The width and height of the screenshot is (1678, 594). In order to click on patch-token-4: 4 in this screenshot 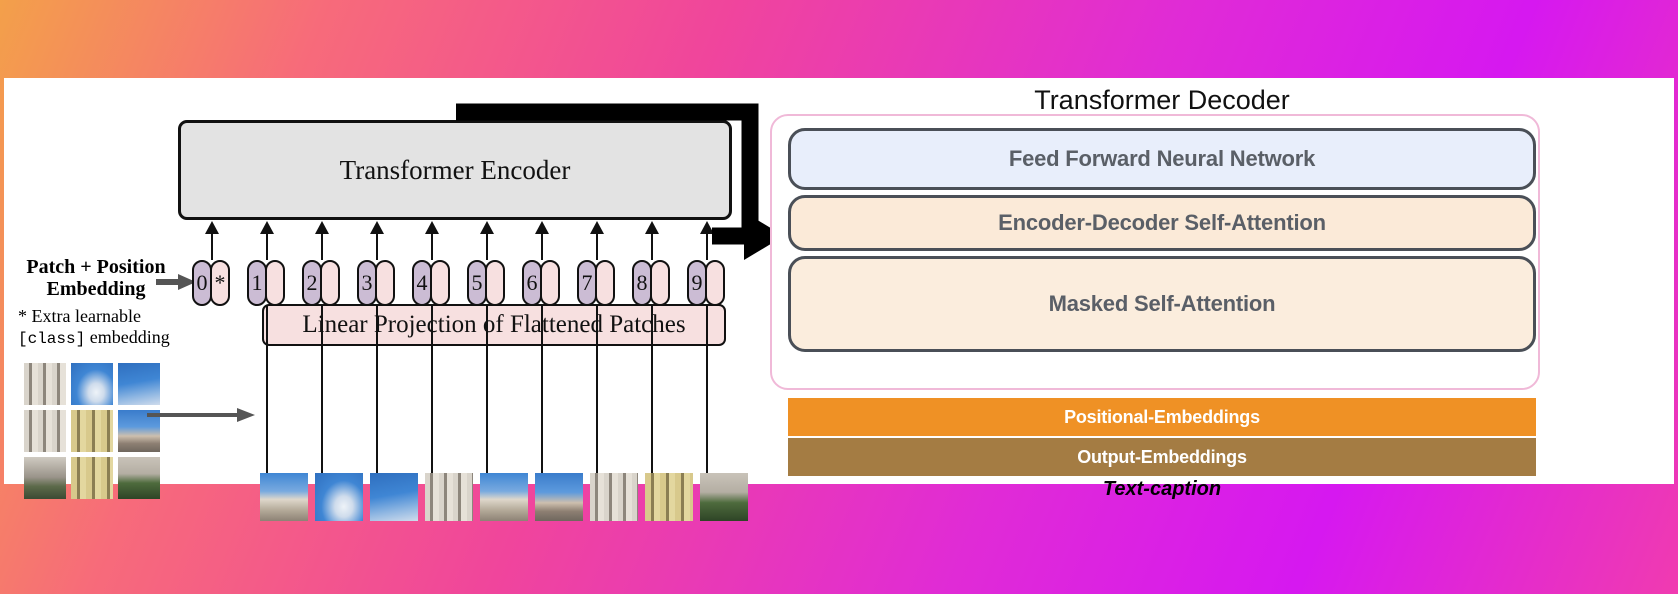, I will do `click(431, 283)`.